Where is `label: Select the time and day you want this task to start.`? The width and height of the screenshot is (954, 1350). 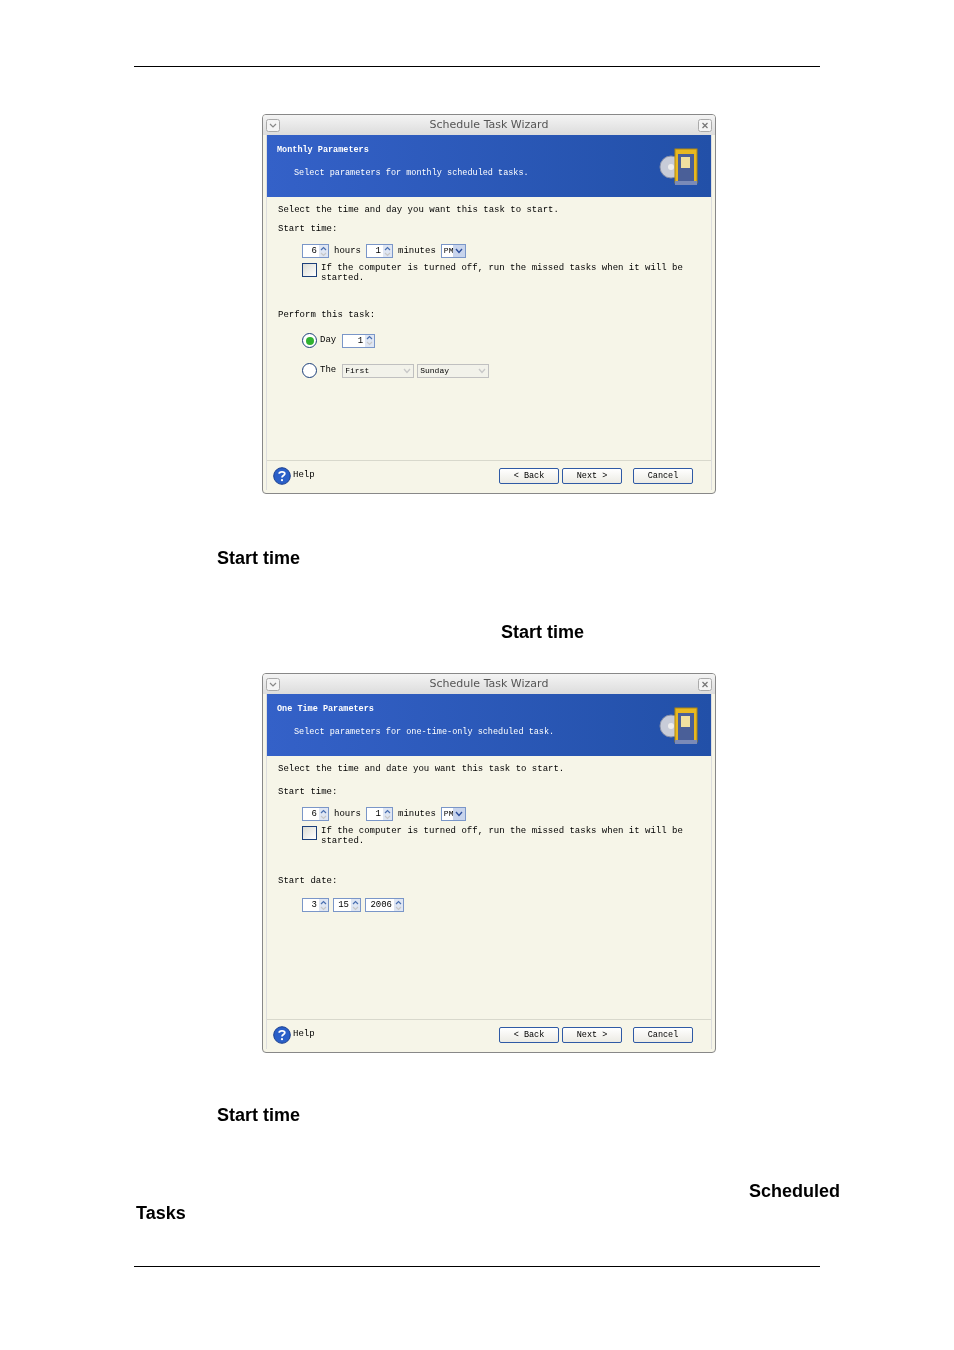
label: Select the time and day you want this task to start. is located at coordinates (419, 210).